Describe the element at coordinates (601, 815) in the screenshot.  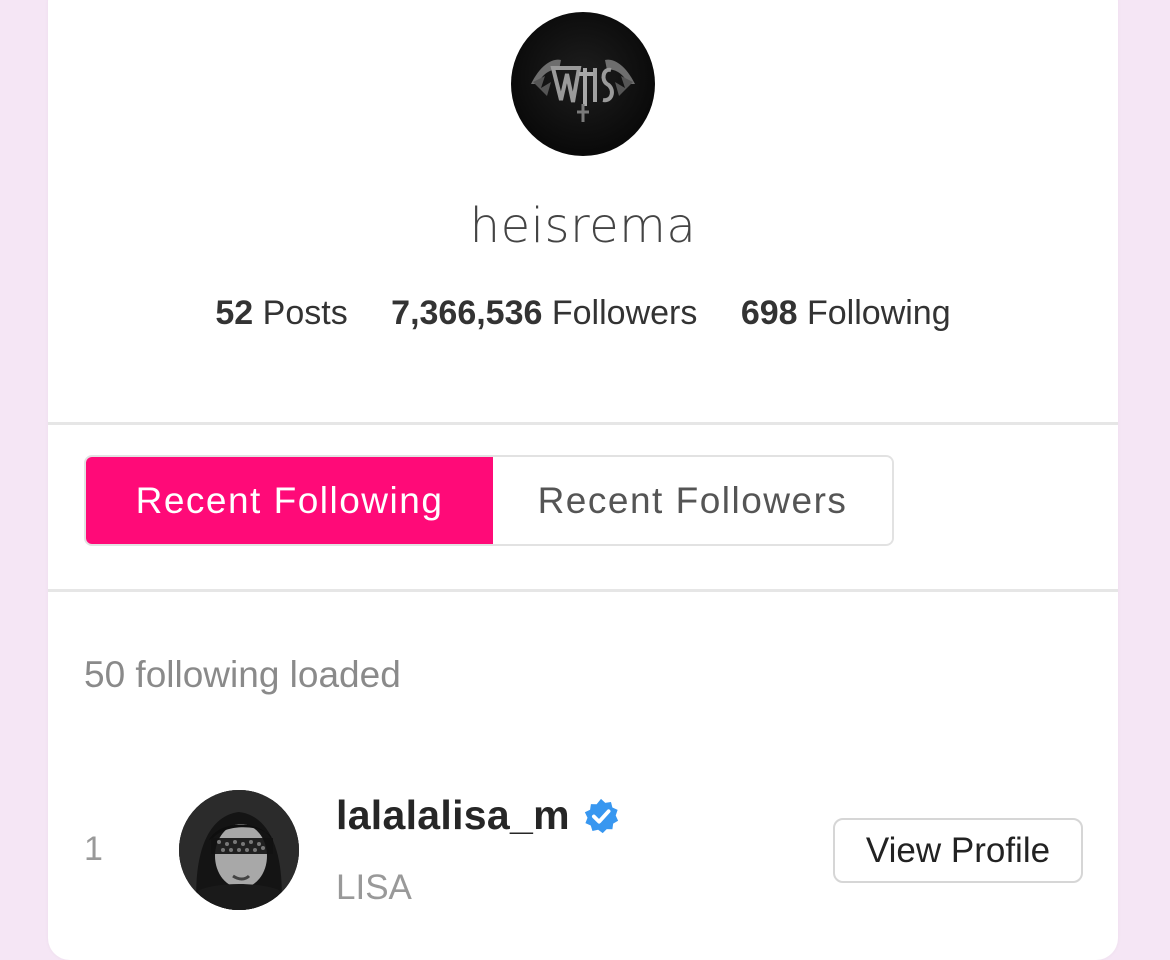
I see `verified-badge-icon` at that location.